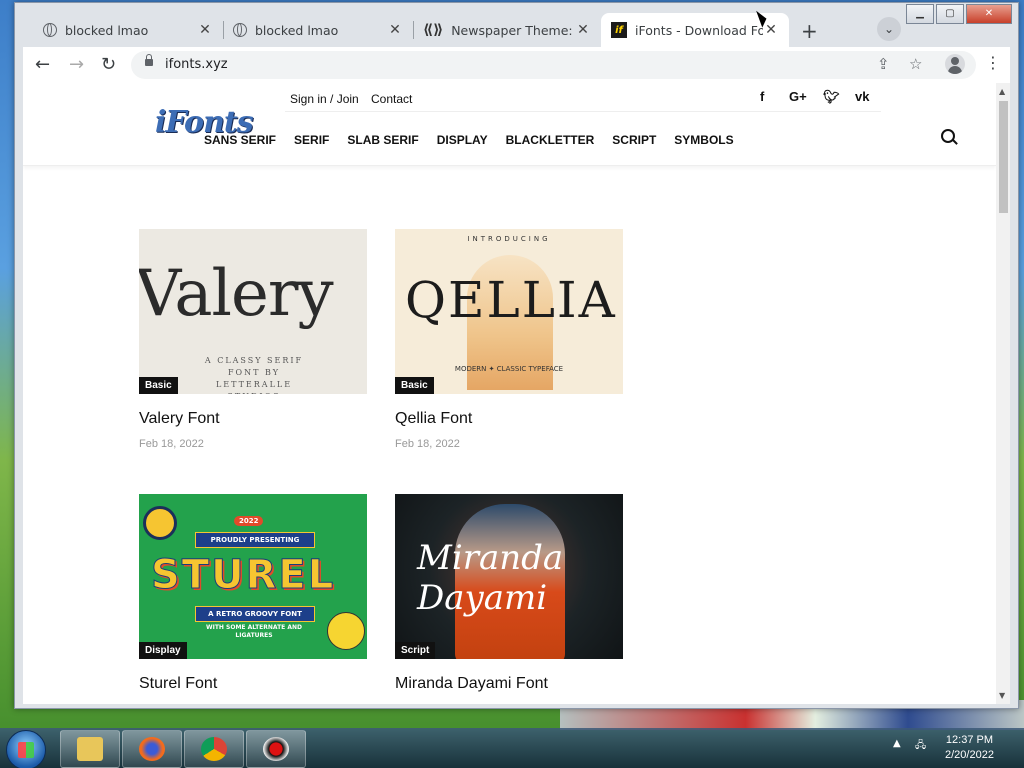  Describe the element at coordinates (509, 419) in the screenshot. I see `post-title: Qellia Font` at that location.